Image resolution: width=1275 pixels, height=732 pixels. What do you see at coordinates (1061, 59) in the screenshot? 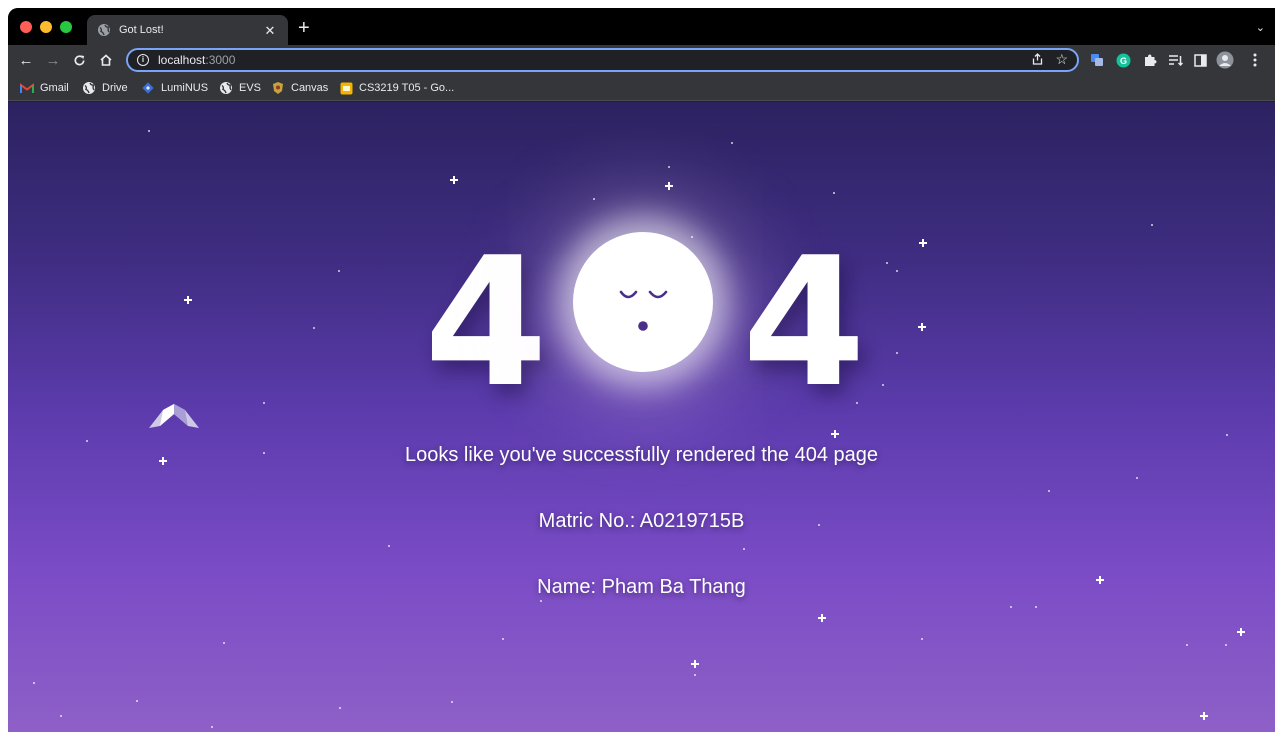
I see `bookmark-star-icon: ☆` at bounding box center [1061, 59].